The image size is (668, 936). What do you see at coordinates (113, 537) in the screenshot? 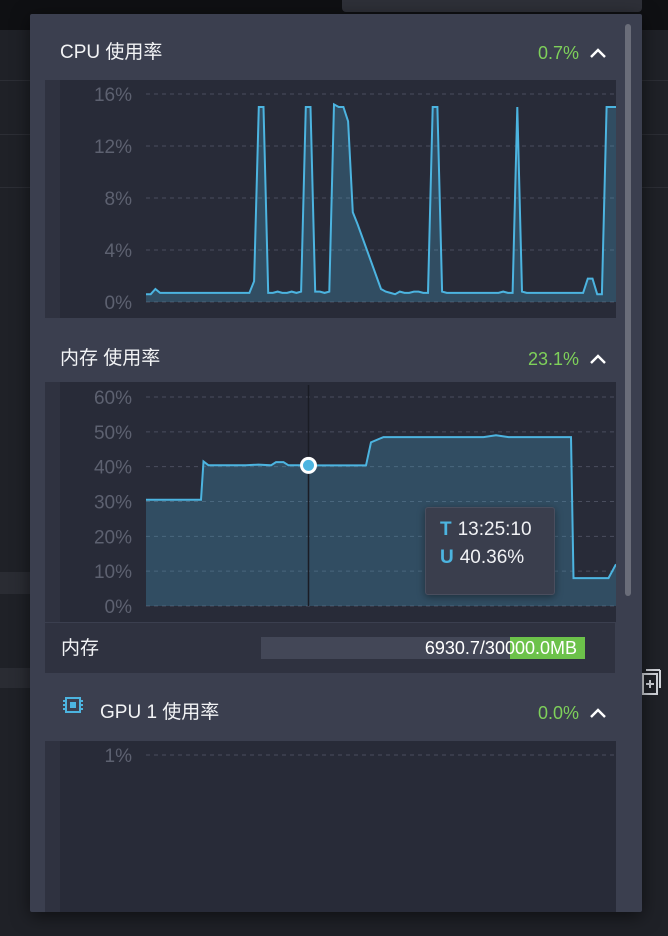
I see `memory-tick-label: 20%` at bounding box center [113, 537].